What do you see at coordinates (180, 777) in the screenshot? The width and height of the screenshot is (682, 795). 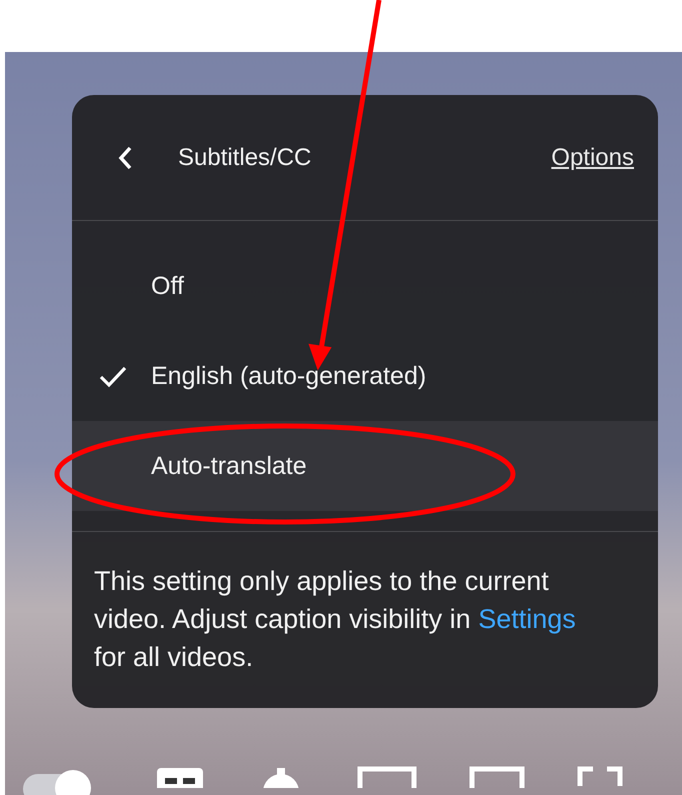 I see `subtitles-icon` at bounding box center [180, 777].